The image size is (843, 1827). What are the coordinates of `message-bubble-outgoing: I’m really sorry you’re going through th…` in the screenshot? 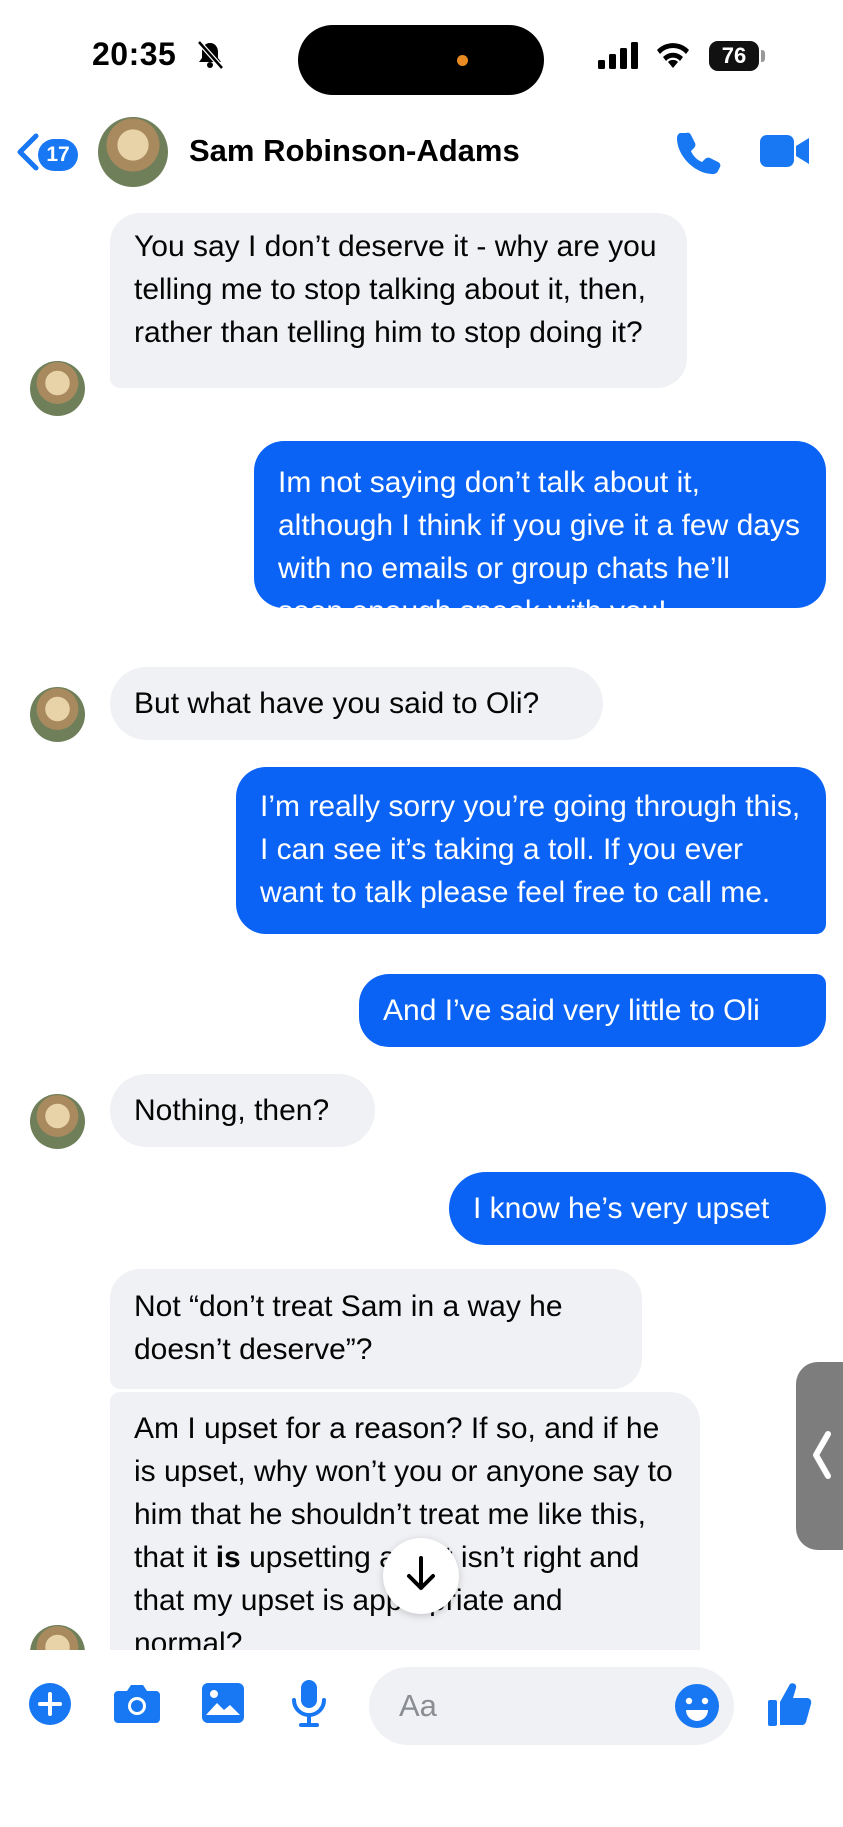 It's located at (531, 850).